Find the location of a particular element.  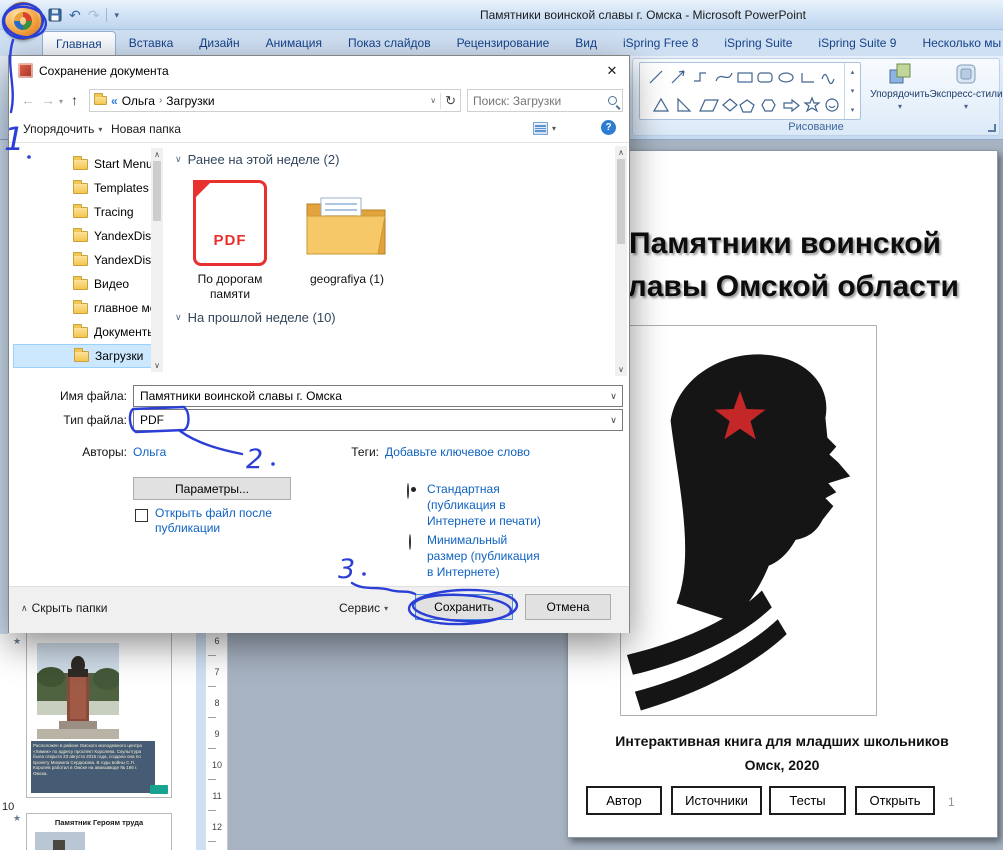

sidebar-item-yandexdisk-2: YandexDisk- is located at coordinates (83, 260).